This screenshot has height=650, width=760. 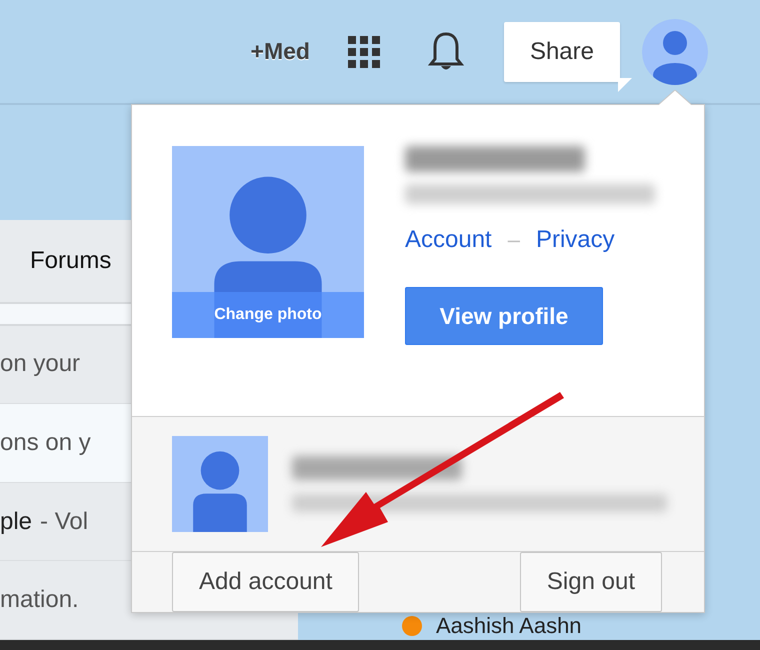 I want to click on sign-out-button: Sign out, so click(x=591, y=582).